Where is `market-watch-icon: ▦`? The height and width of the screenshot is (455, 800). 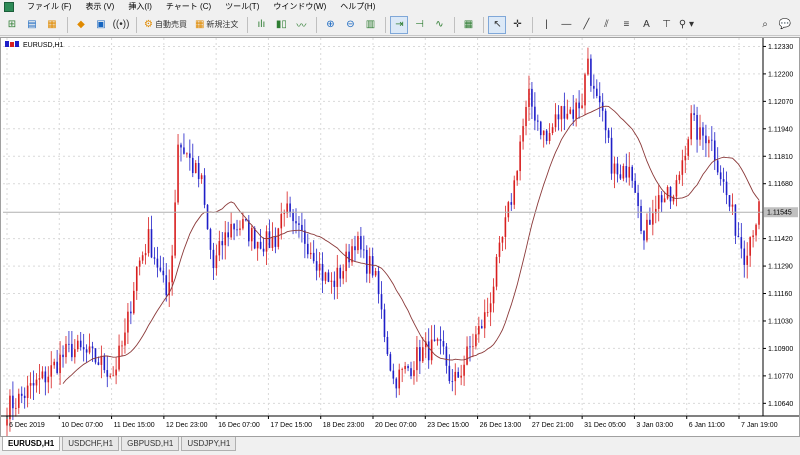
market-watch-icon: ▦ is located at coordinates (52, 25).